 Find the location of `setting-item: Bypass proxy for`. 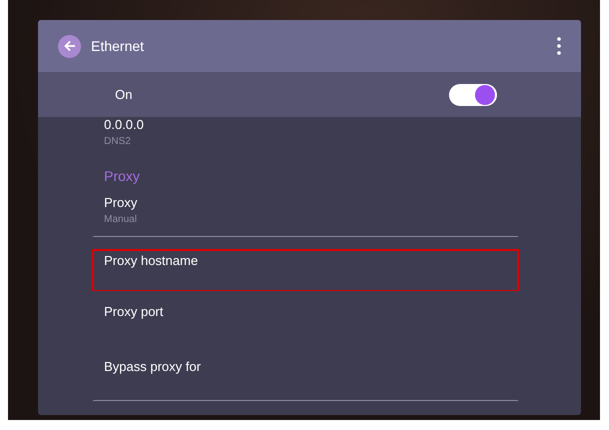

setting-item: Bypass proxy for is located at coordinates (305, 373).